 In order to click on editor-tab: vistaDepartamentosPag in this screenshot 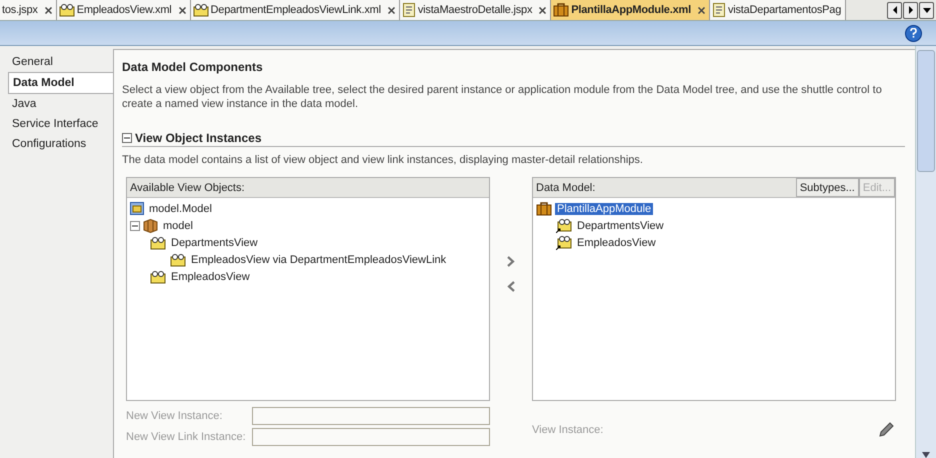, I will do `click(778, 10)`.